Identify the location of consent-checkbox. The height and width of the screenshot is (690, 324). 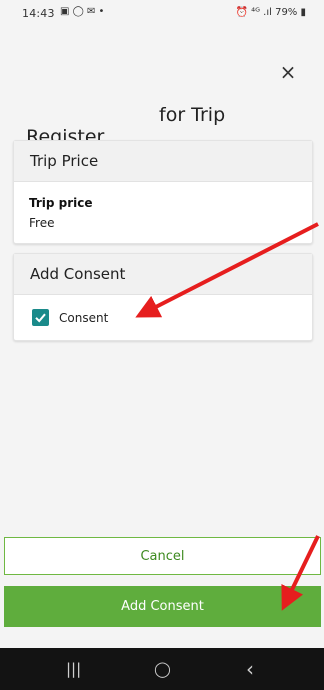
(40, 317).